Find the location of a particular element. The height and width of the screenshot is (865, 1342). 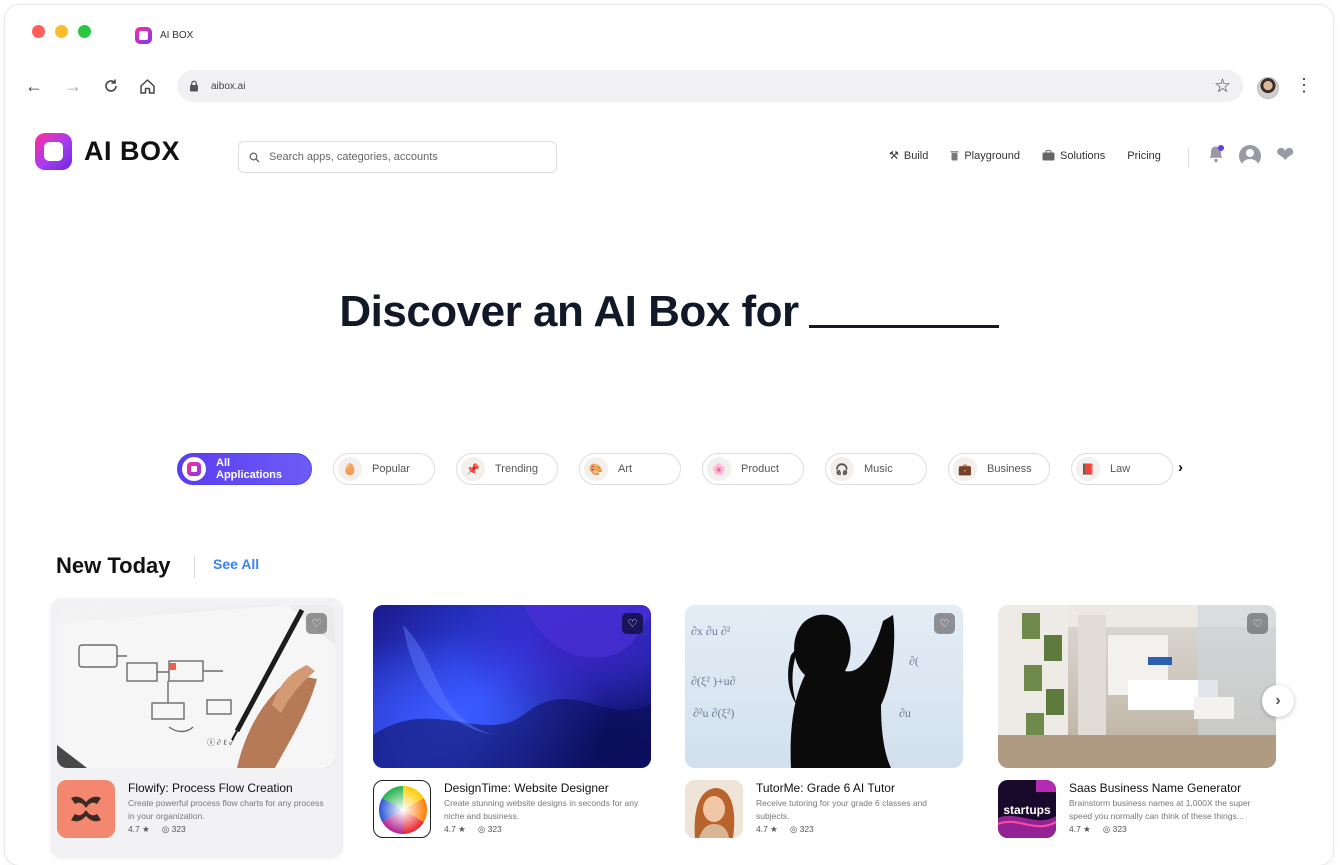

category-chip-popular: 🥚 Popular is located at coordinates (384, 469).